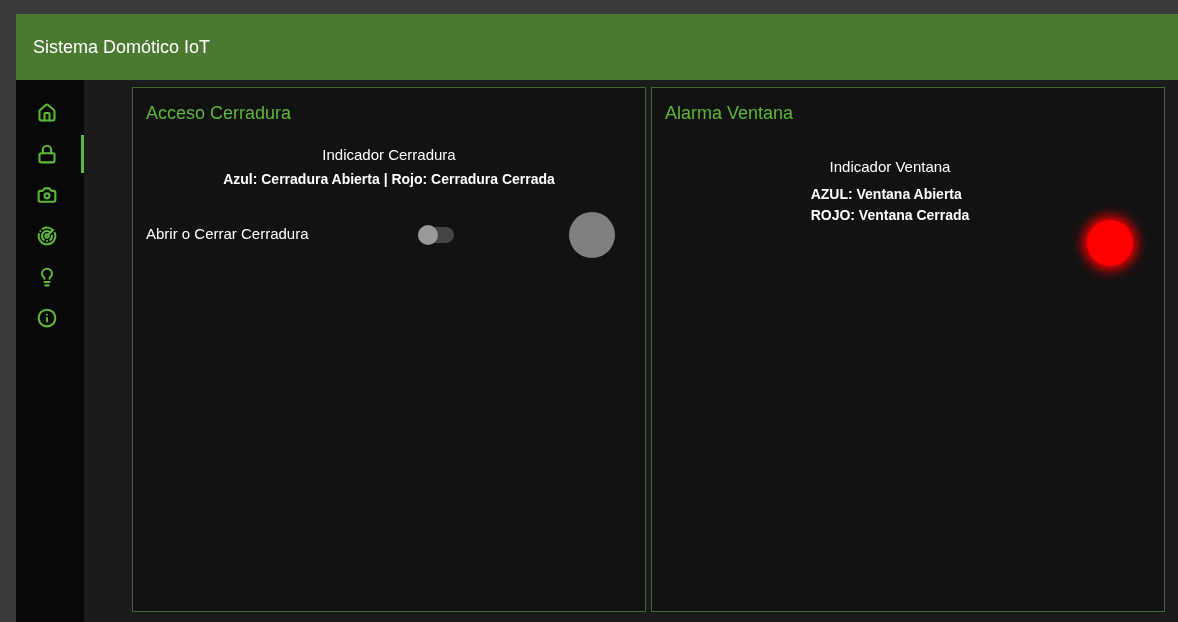 Image resolution: width=1178 pixels, height=622 pixels. What do you see at coordinates (47, 318) in the screenshot?
I see `info-icon` at bounding box center [47, 318].